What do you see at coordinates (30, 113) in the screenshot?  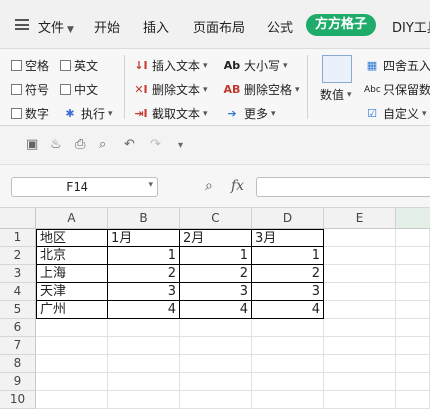 I see `checkbox-number: 数字` at bounding box center [30, 113].